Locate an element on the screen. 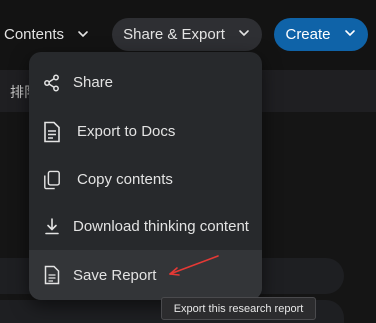 Image resolution: width=376 pixels, height=323 pixels. contents-label: Contents is located at coordinates (34, 34).